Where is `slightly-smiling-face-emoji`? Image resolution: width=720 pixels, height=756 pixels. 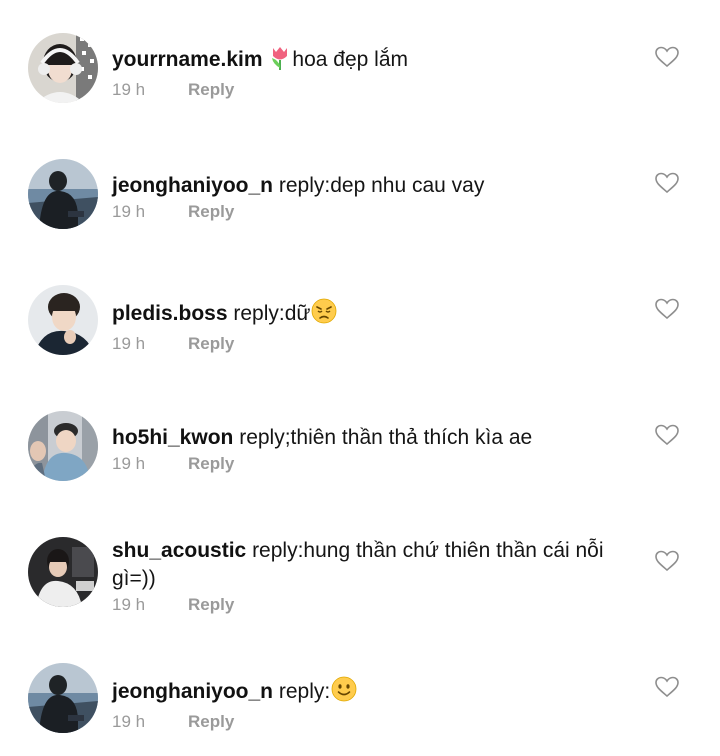 slightly-smiling-face-emoji is located at coordinates (344, 693).